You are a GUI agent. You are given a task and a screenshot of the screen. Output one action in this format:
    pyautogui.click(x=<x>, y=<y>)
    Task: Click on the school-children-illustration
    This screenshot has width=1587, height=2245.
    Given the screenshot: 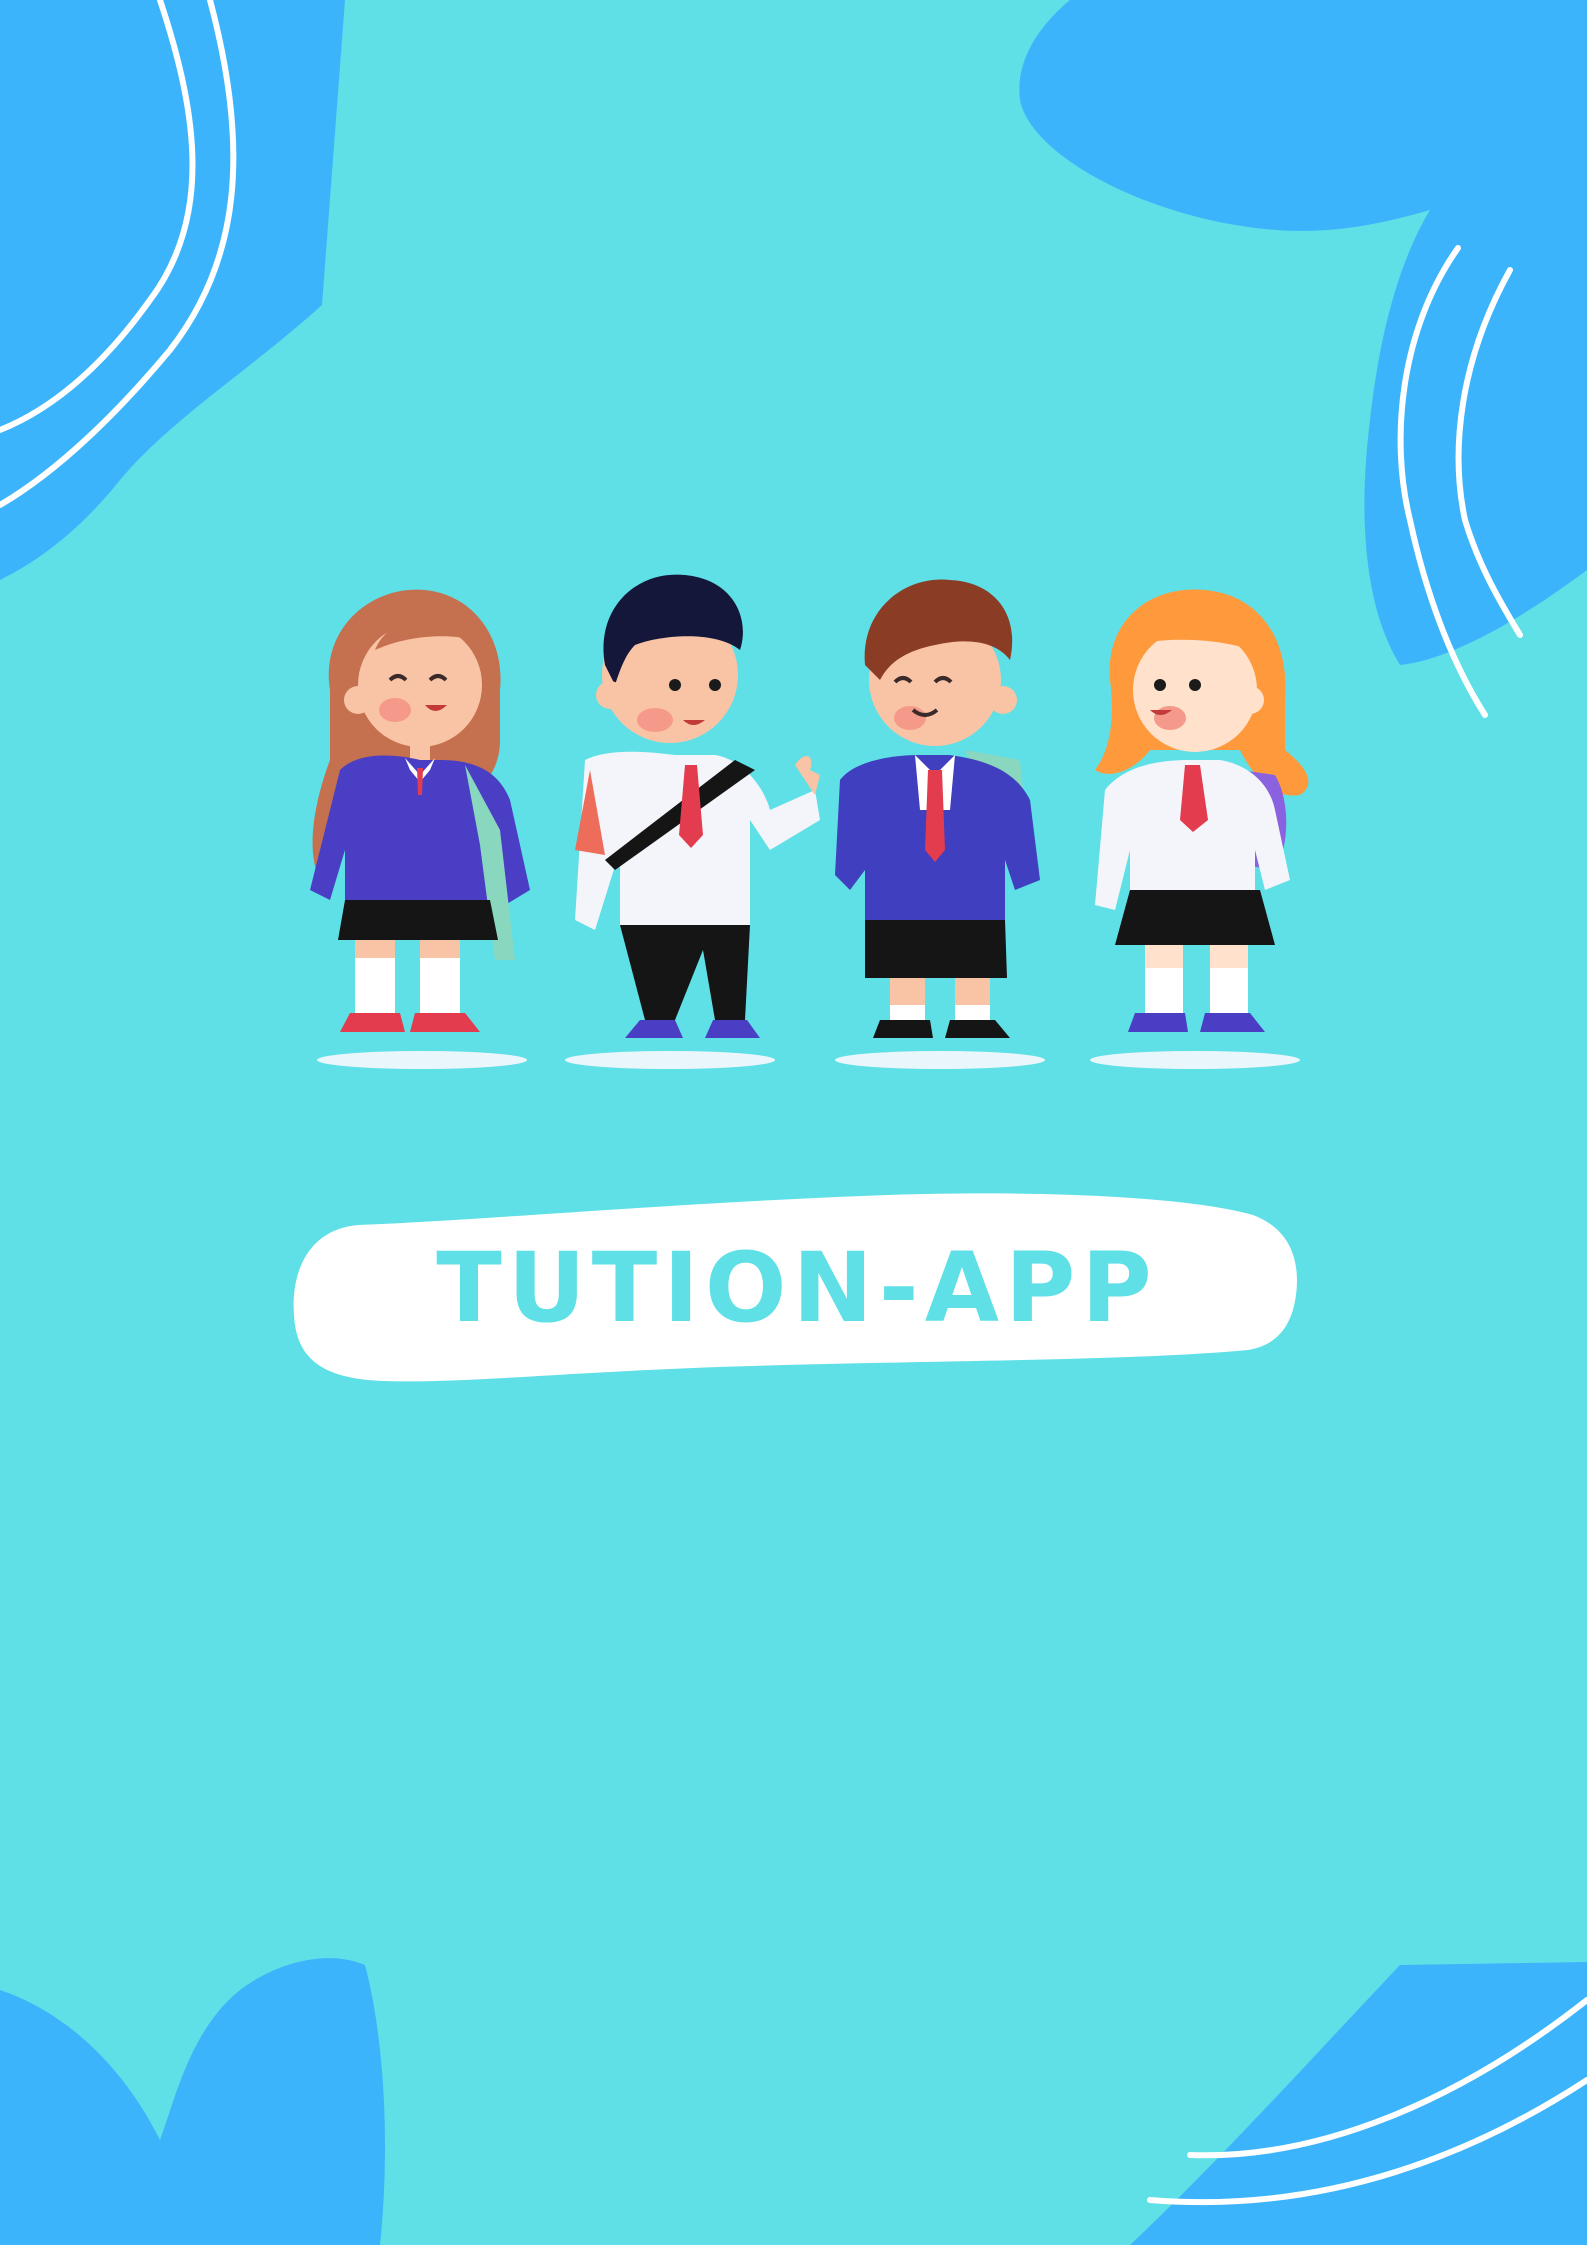 What is the action you would take?
    pyautogui.click(x=809, y=821)
    